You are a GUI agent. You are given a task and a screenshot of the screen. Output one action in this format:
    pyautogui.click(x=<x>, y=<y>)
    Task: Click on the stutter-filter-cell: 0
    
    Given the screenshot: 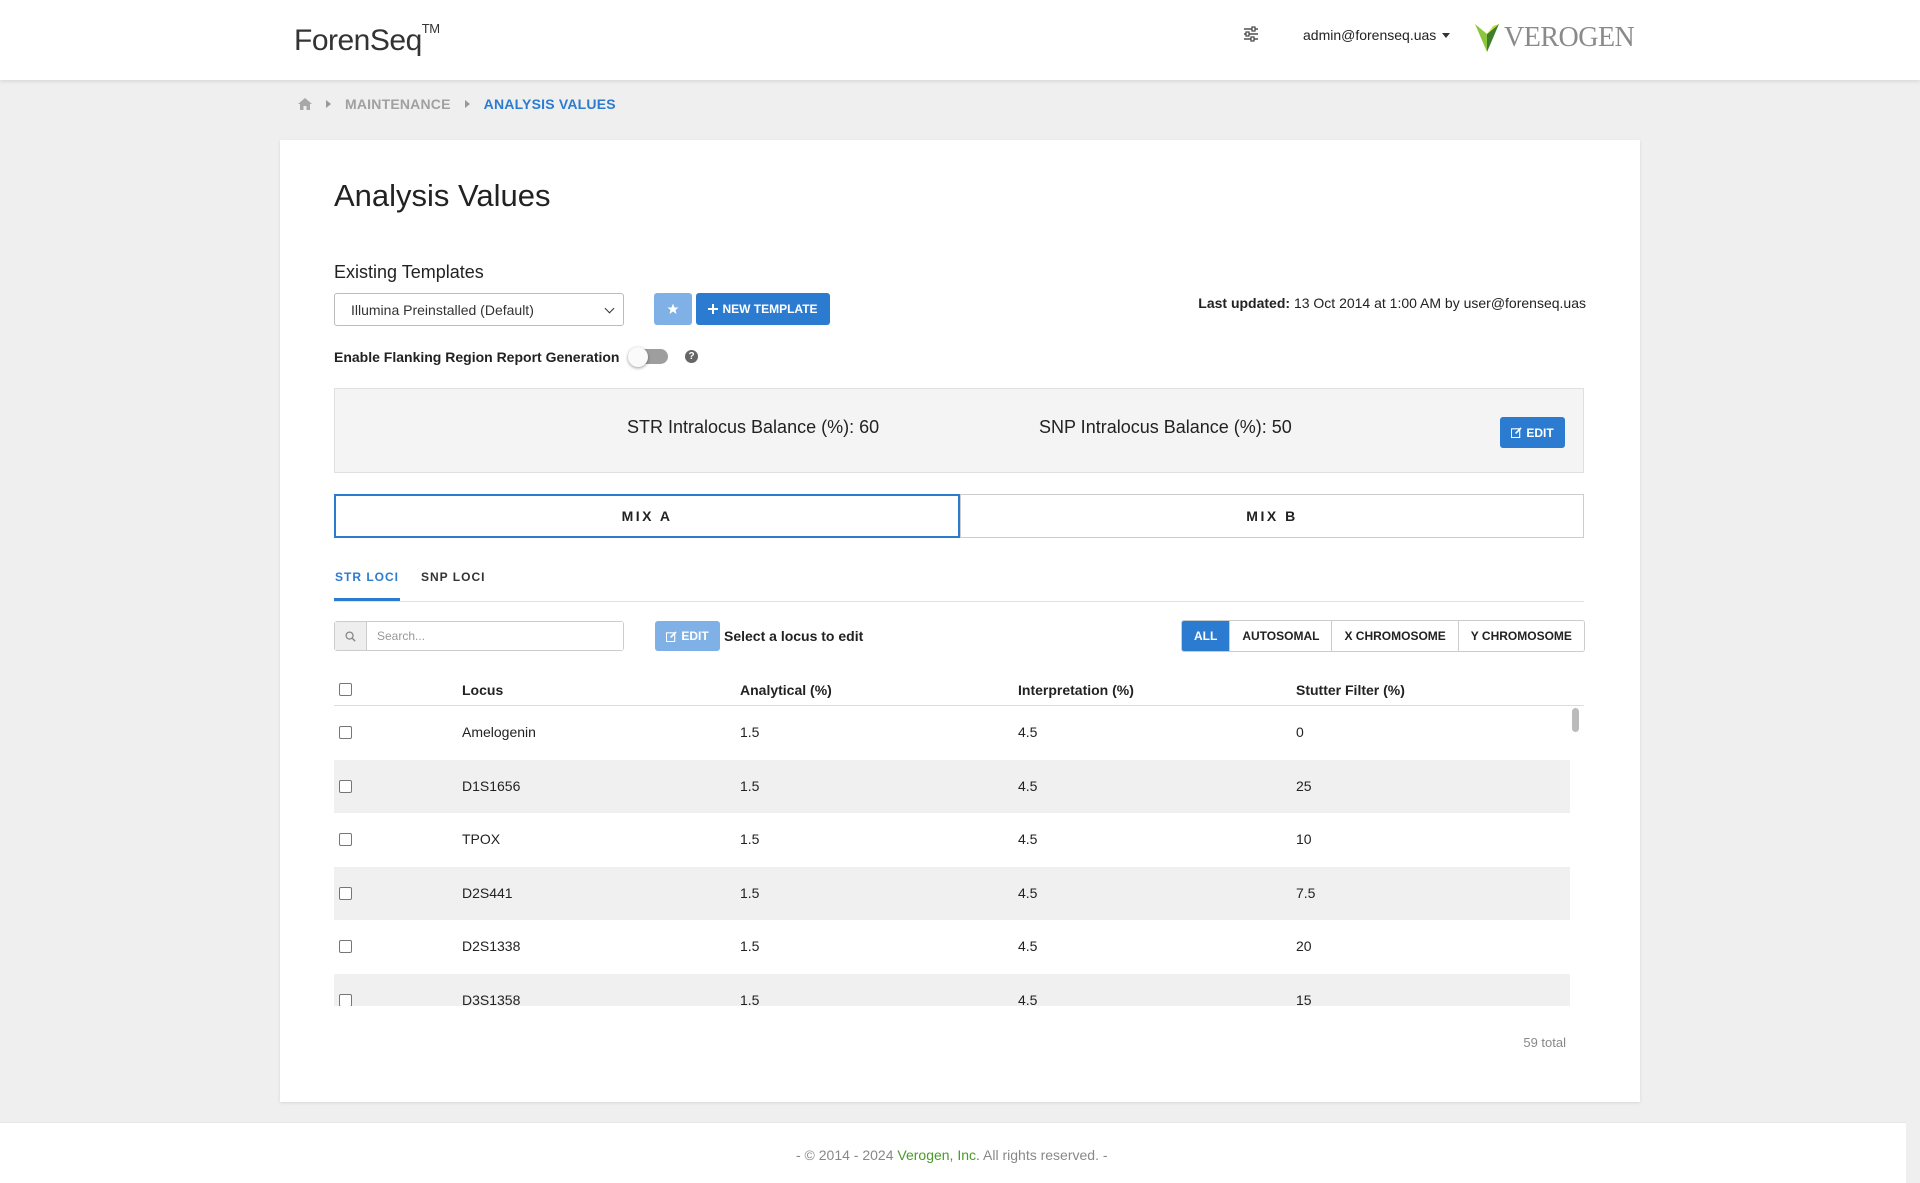 What is the action you would take?
    pyautogui.click(x=1300, y=732)
    